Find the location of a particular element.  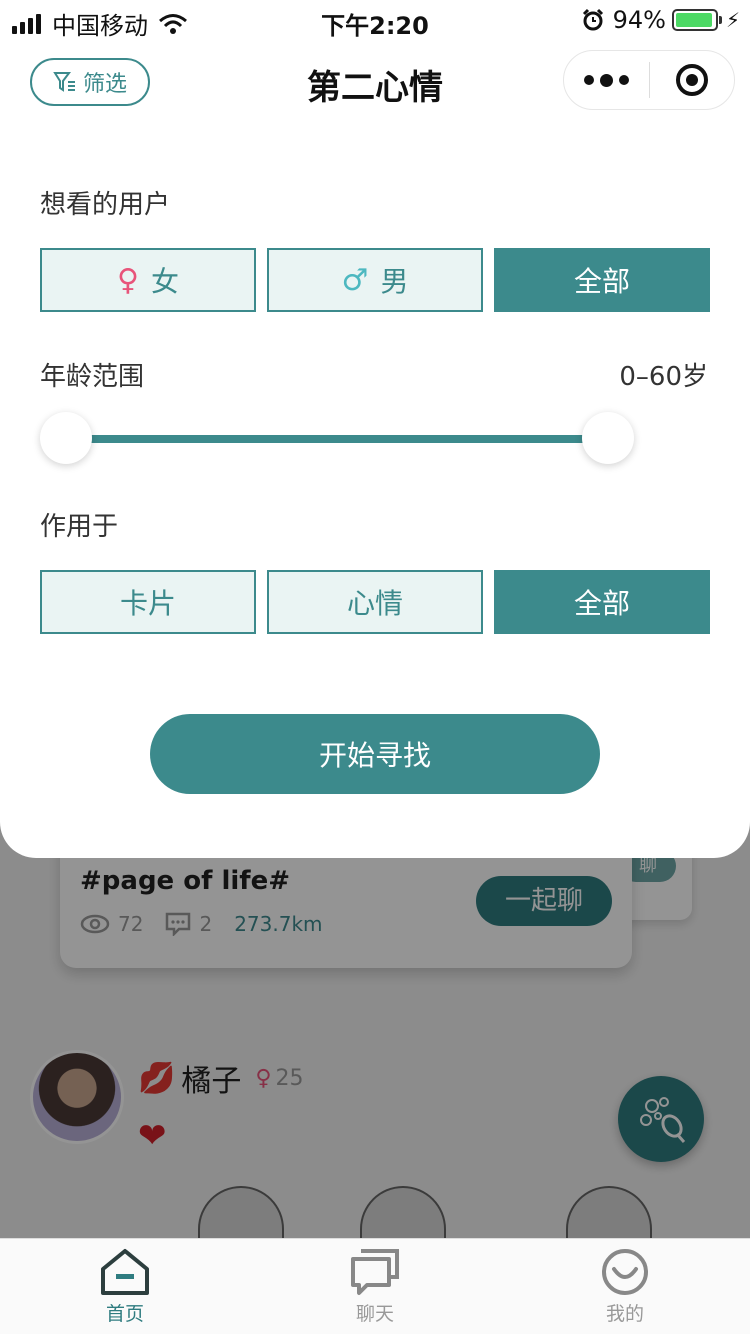

start-search-button: 开始寻找 is located at coordinates (375, 754).